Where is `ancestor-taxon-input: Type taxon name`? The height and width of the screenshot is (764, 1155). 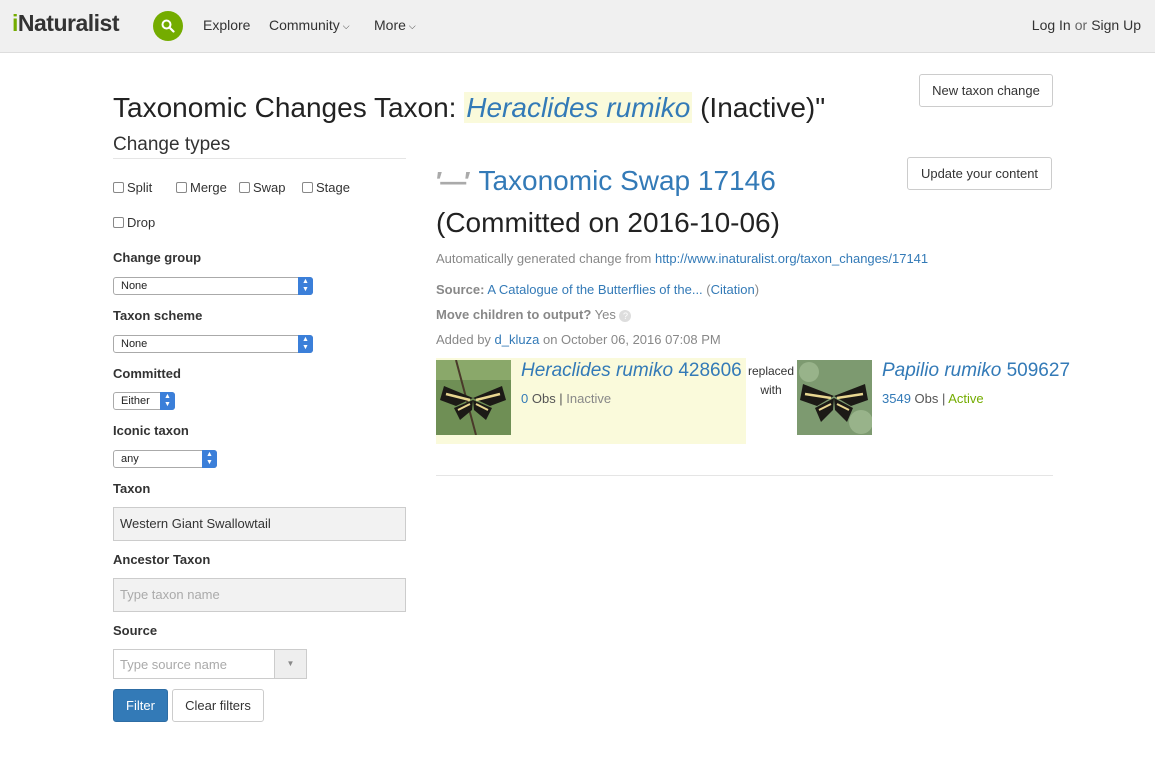
ancestor-taxon-input: Type taxon name is located at coordinates (259, 595).